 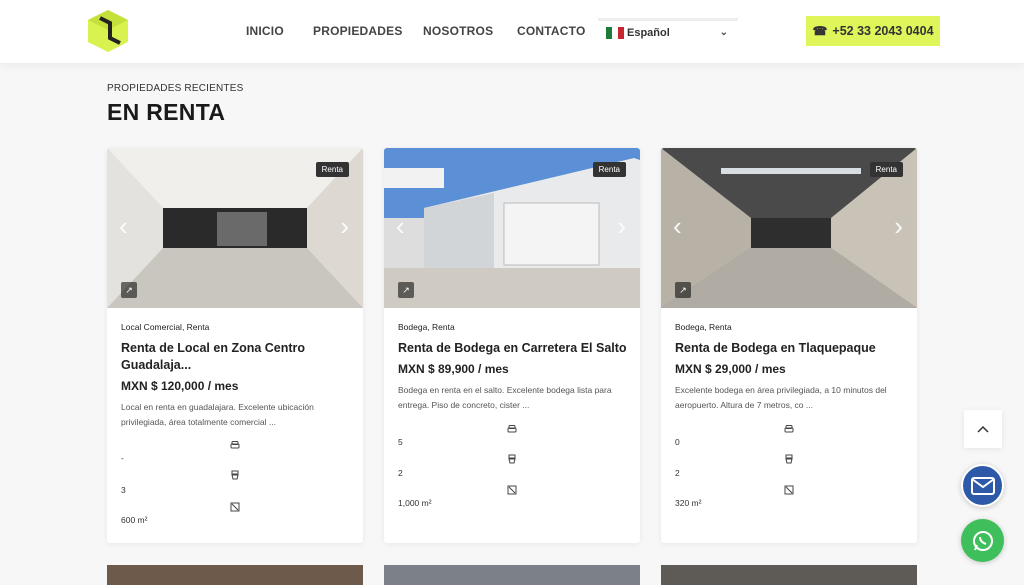 I want to click on property-area: 600 m², so click(x=134, y=520).